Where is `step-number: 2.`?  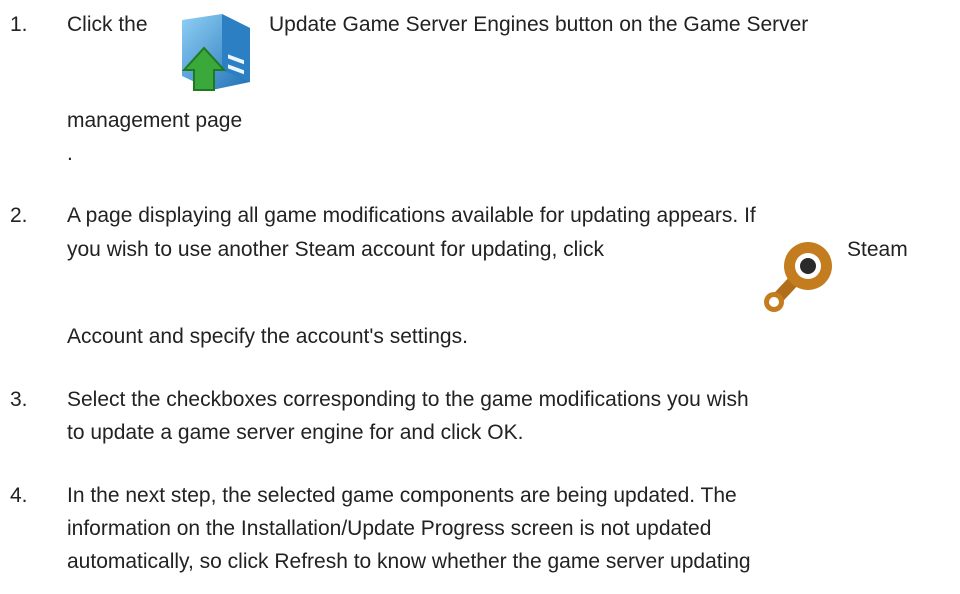 step-number: 2. is located at coordinates (19, 215).